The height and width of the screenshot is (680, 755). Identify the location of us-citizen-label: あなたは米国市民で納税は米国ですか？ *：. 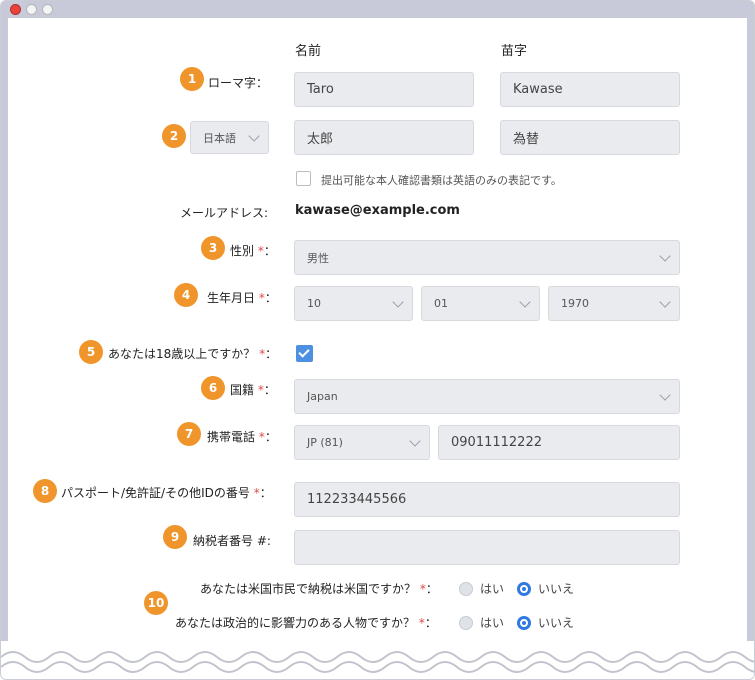
(319, 589).